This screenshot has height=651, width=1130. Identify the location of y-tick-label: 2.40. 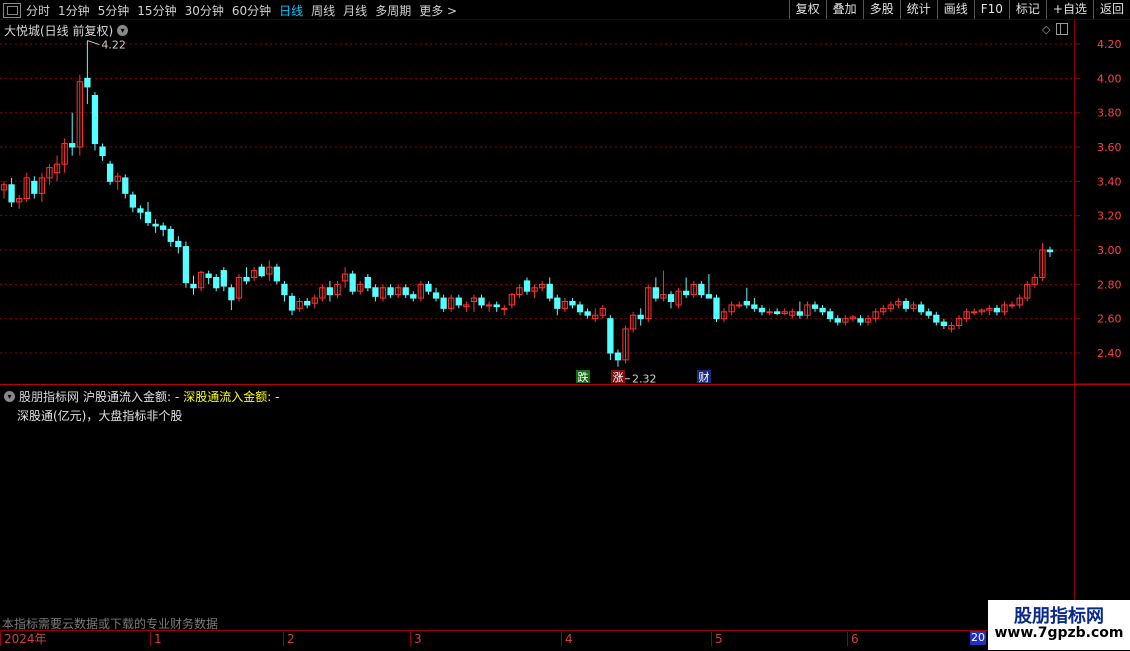
(1109, 353).